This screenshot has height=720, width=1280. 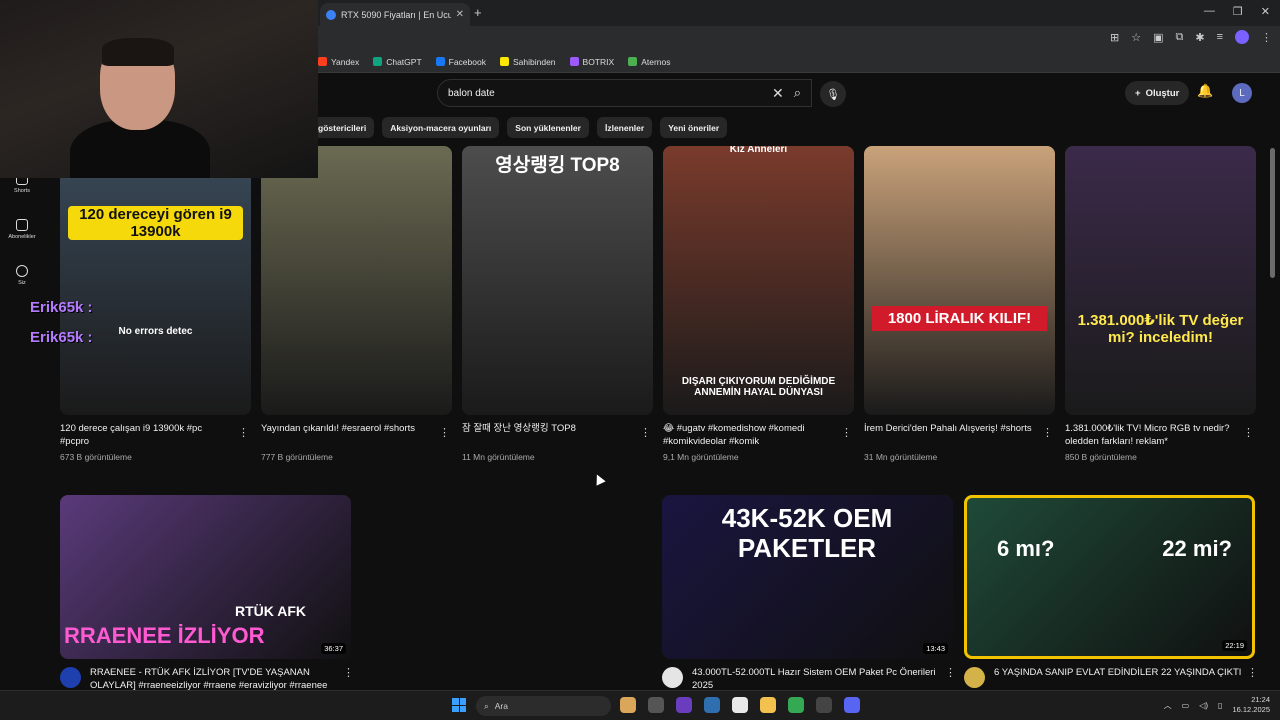 What do you see at coordinates (1220, 37) in the screenshot?
I see `downloads-icon: ≡` at bounding box center [1220, 37].